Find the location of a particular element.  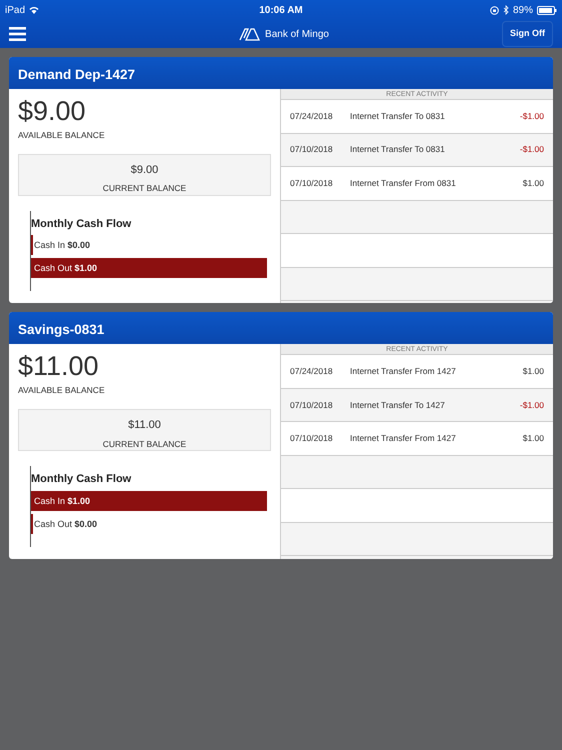

bar-label: Cash Out $0.00 is located at coordinates (65, 524).